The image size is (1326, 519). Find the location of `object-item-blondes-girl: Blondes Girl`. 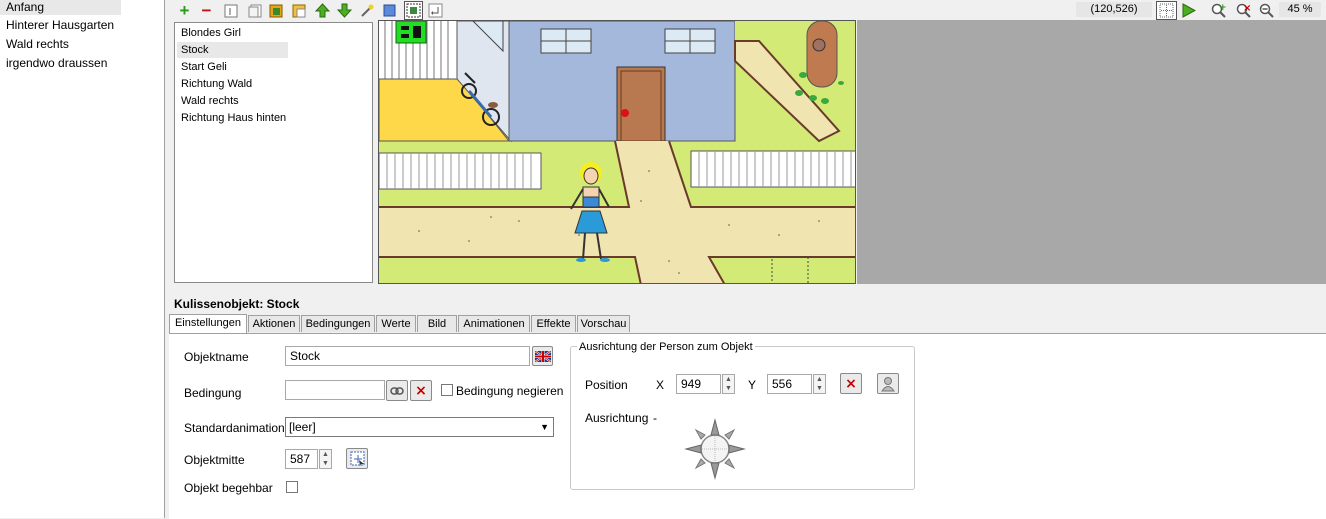

object-item-blondes-girl: Blondes Girl is located at coordinates (232, 33).